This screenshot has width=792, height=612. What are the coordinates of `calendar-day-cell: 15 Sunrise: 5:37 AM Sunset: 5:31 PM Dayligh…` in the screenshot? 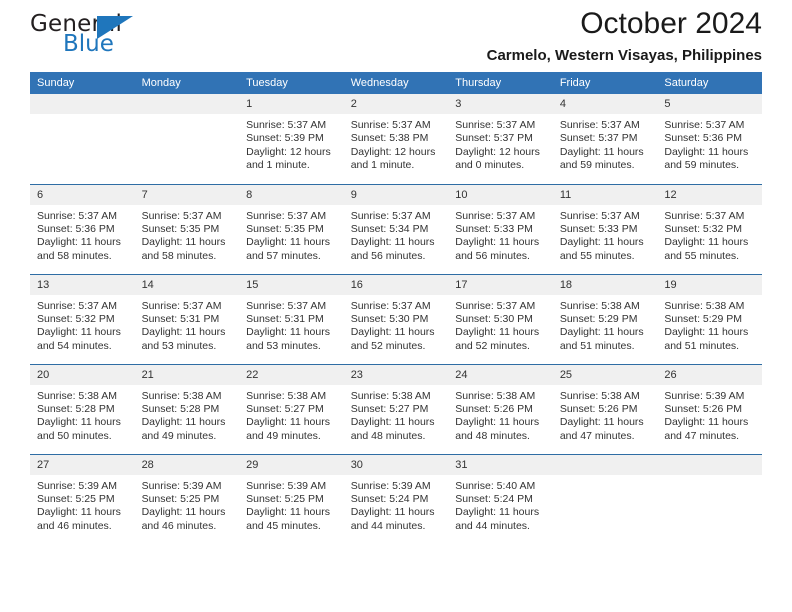 It's located at (291, 318).